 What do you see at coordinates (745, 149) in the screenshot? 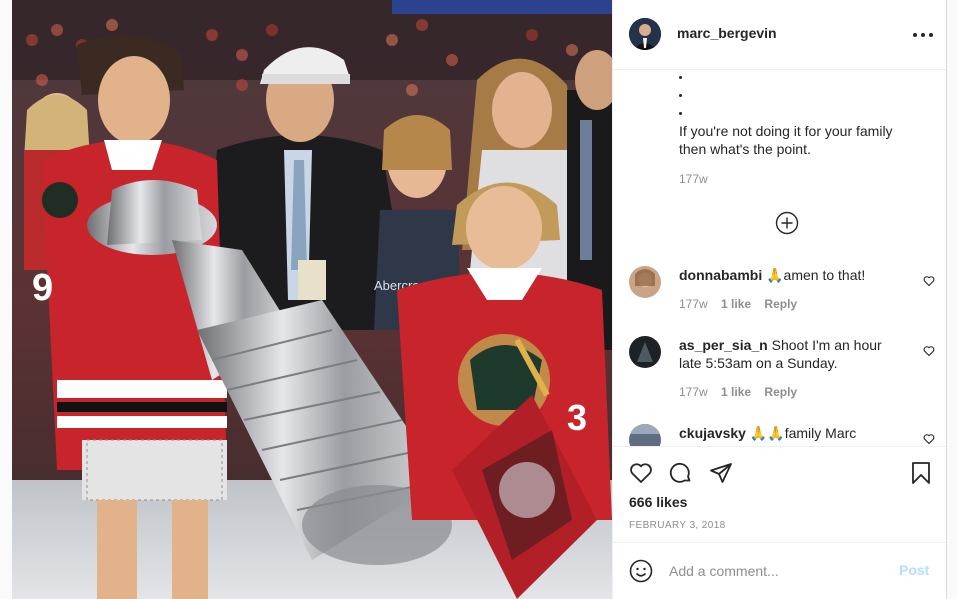
I see `caption-line-2: then what's the point.` at bounding box center [745, 149].